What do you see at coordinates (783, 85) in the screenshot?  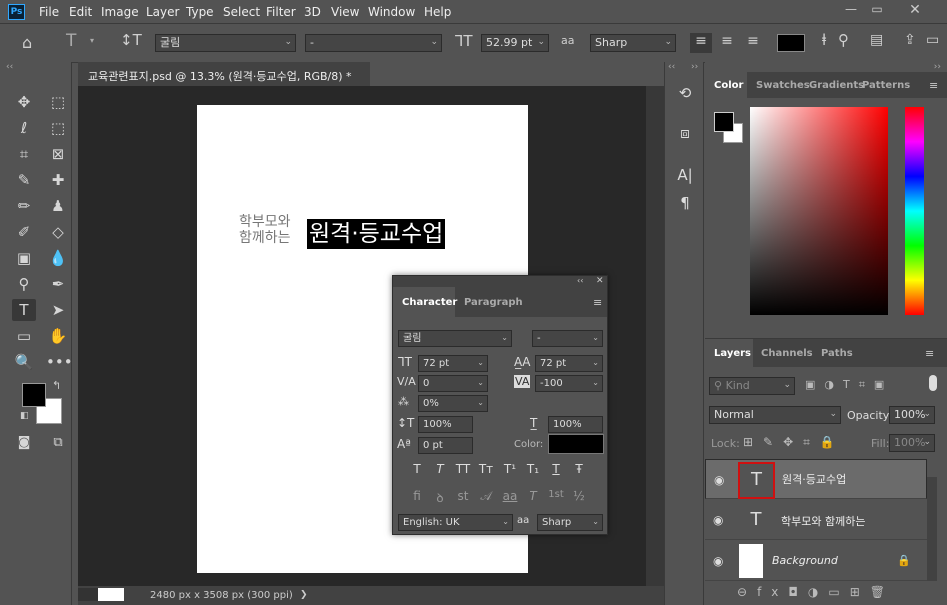 I see `tab-swatches: Swatches` at bounding box center [783, 85].